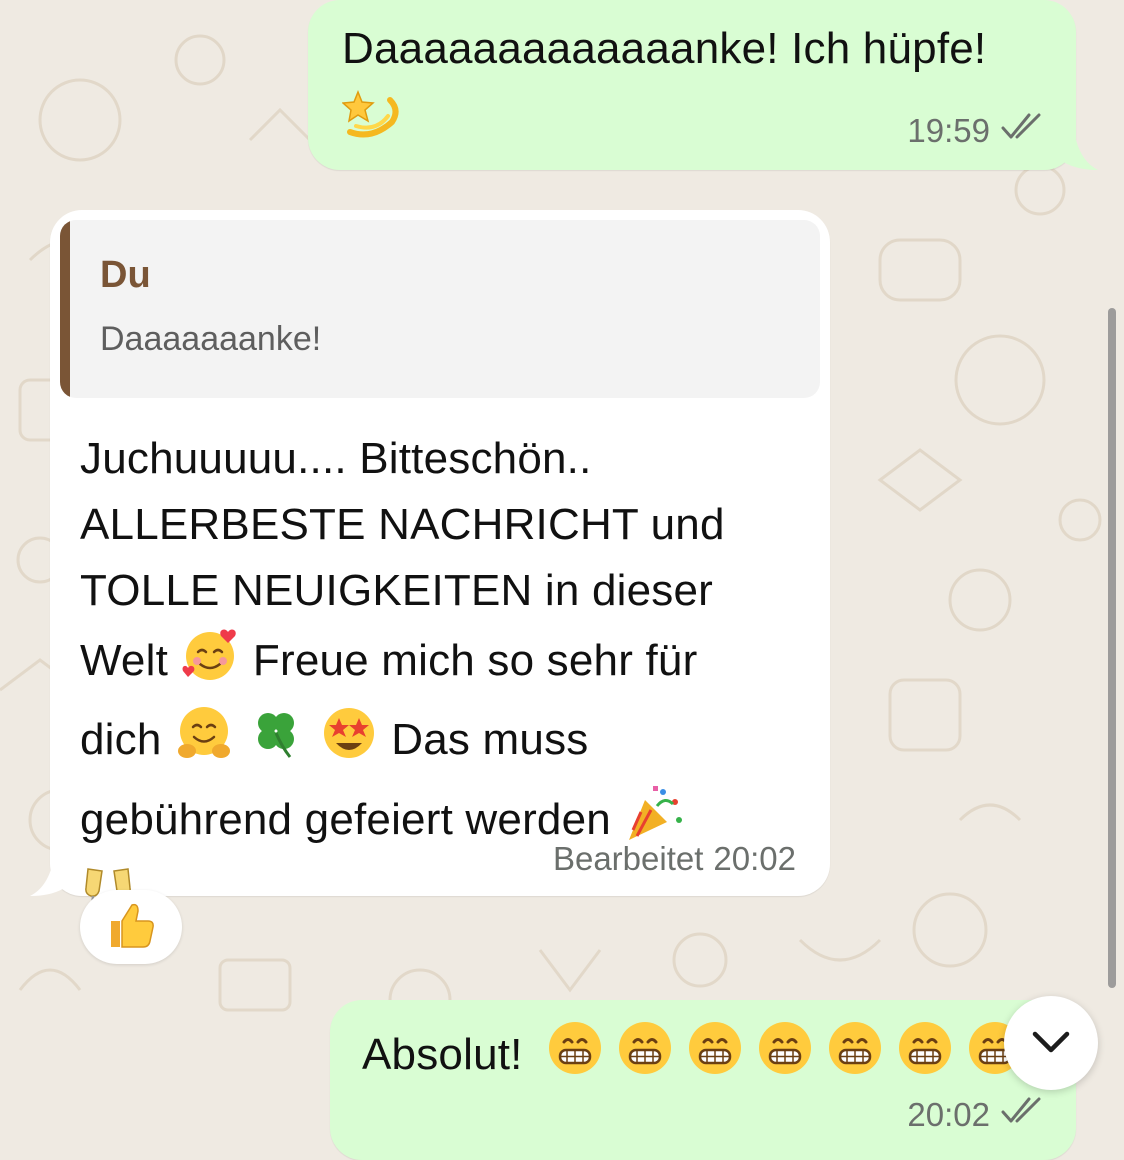 Image resolution: width=1124 pixels, height=1160 pixels. What do you see at coordinates (121, 740) in the screenshot?
I see `message-line: dich` at bounding box center [121, 740].